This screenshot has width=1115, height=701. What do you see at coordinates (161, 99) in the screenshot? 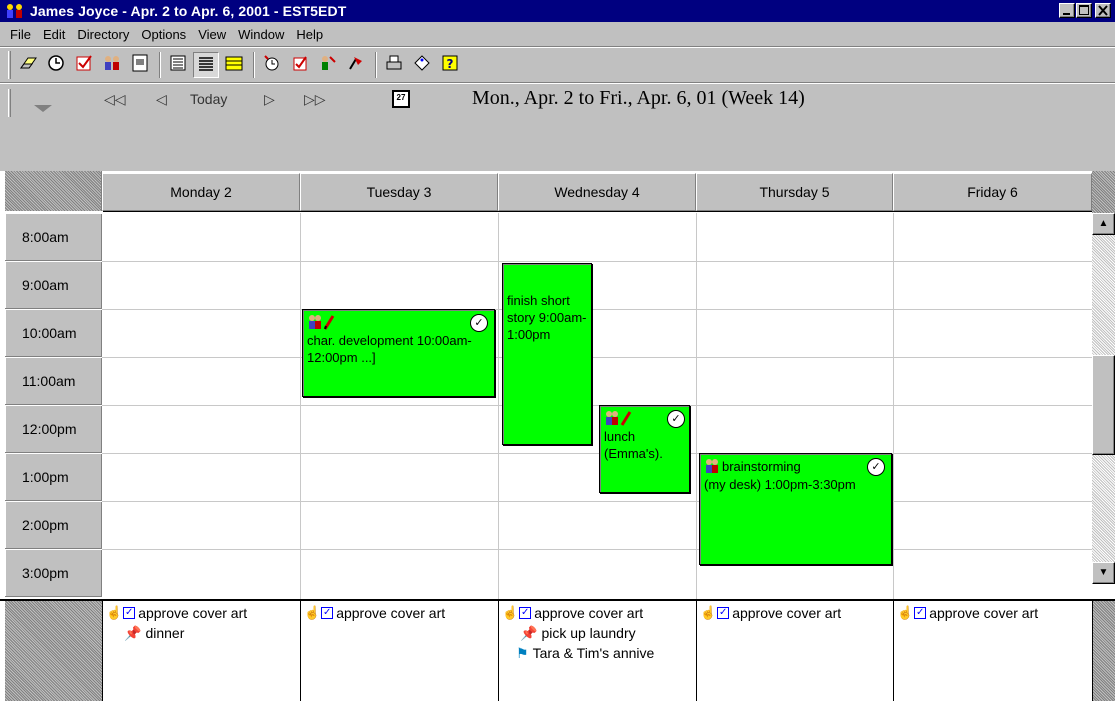
I see `previous-week-button: ◁` at bounding box center [161, 99].